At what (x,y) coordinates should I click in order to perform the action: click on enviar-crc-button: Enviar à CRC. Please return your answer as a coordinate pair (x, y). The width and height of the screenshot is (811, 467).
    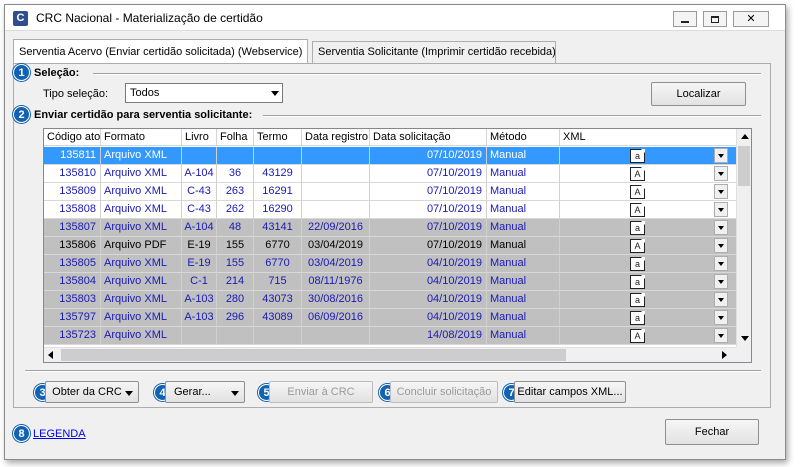
    Looking at the image, I should click on (321, 392).